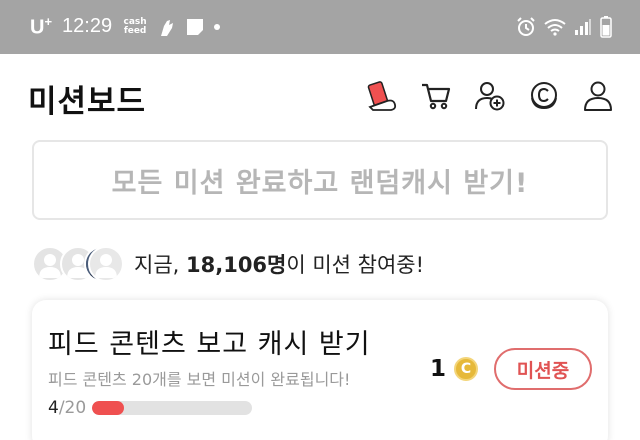 This screenshot has width=640, height=440. I want to click on cart-icon, so click(436, 96).